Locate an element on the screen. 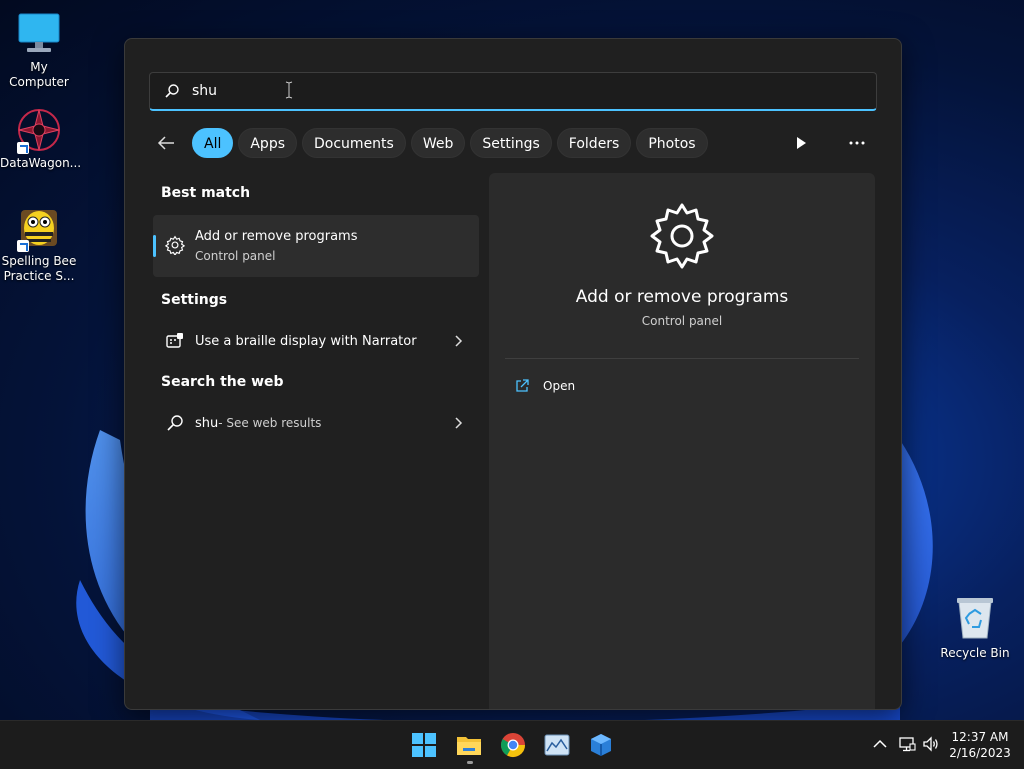  desktop-icon-label: My Computer is located at coordinates (39, 74).